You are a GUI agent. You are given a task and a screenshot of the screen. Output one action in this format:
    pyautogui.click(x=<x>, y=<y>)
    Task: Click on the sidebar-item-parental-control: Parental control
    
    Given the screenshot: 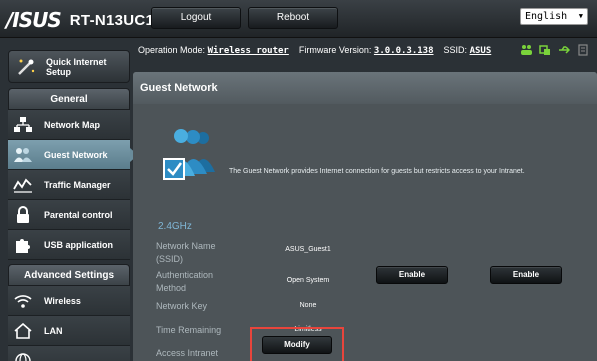 What is the action you would take?
    pyautogui.click(x=69, y=215)
    